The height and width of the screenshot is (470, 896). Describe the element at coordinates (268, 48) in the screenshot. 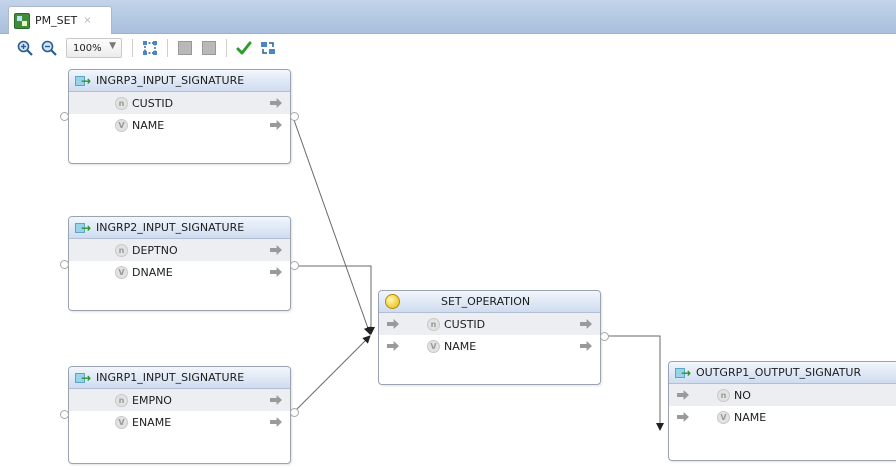

I see `refresh-icon` at that location.